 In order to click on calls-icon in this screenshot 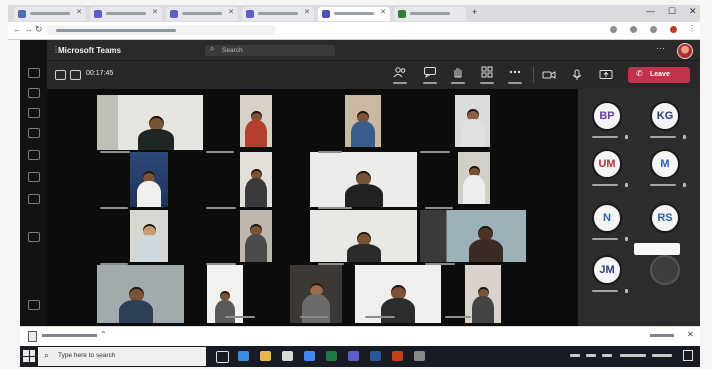, I will do `click(34, 177)`.